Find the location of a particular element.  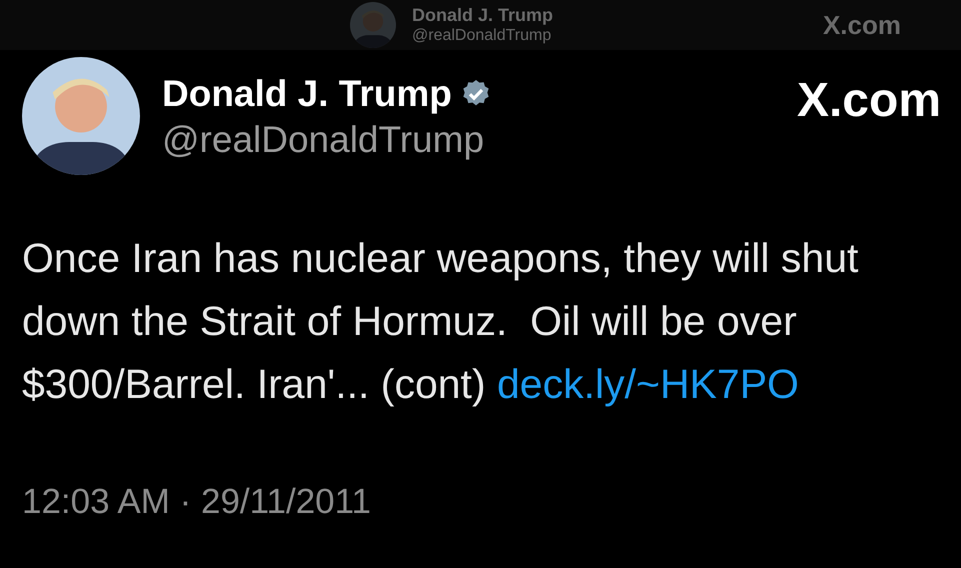

tweet-link: deck.ly/~HK7PO is located at coordinates (648, 384).